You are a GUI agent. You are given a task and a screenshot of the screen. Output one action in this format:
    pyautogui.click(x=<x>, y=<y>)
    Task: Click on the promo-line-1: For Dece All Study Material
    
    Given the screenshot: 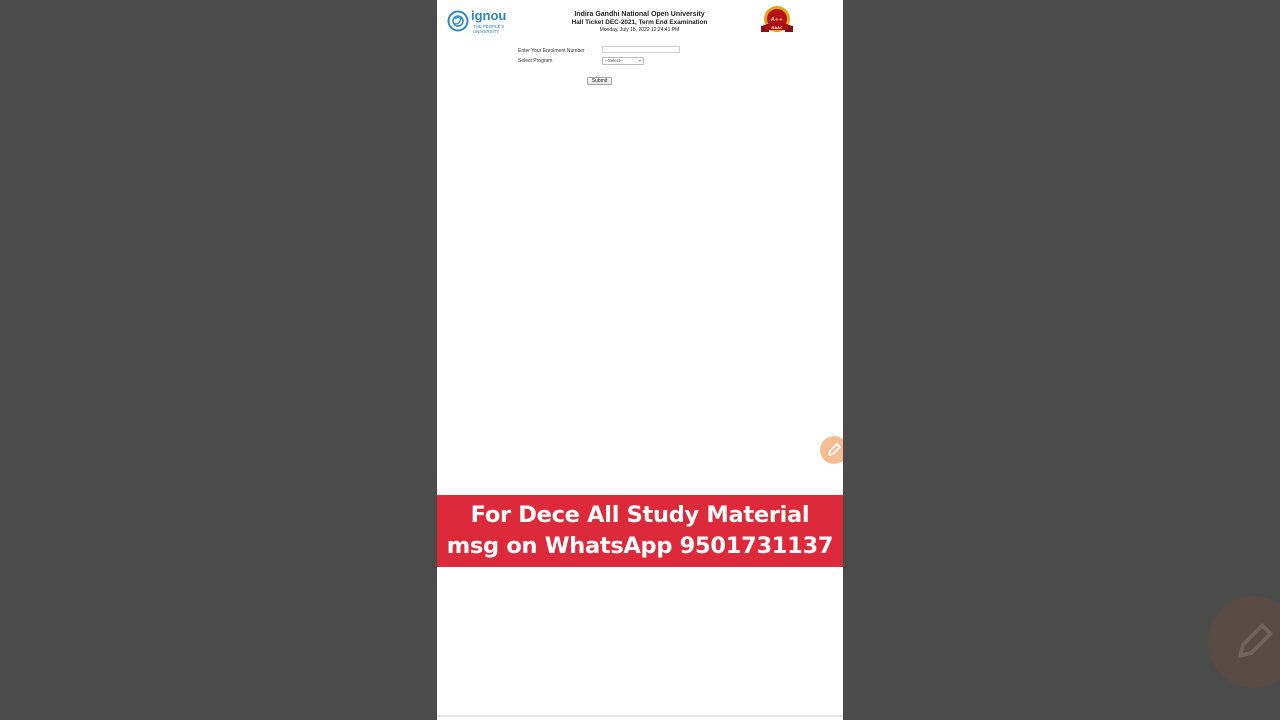 What is the action you would take?
    pyautogui.click(x=640, y=515)
    